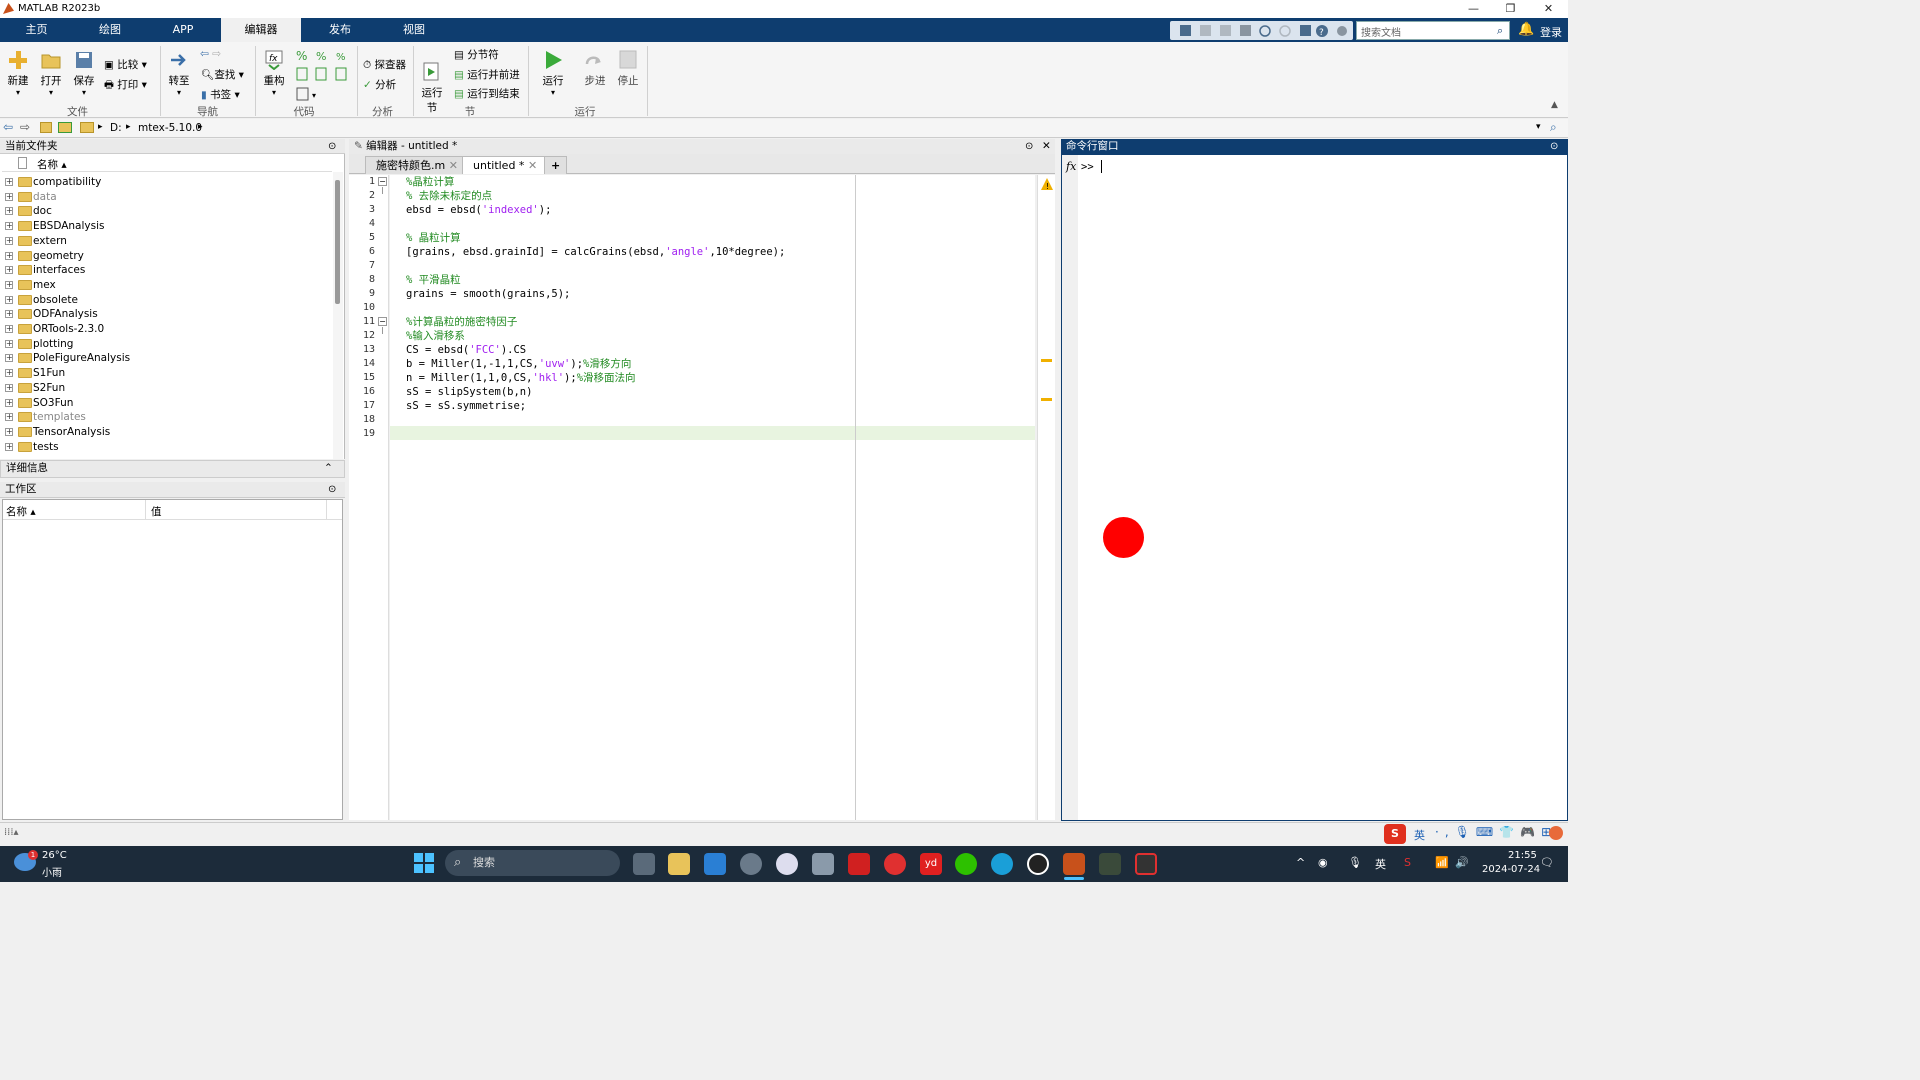  What do you see at coordinates (110, 30) in the screenshot?
I see `tab-plots: 绘图` at bounding box center [110, 30].